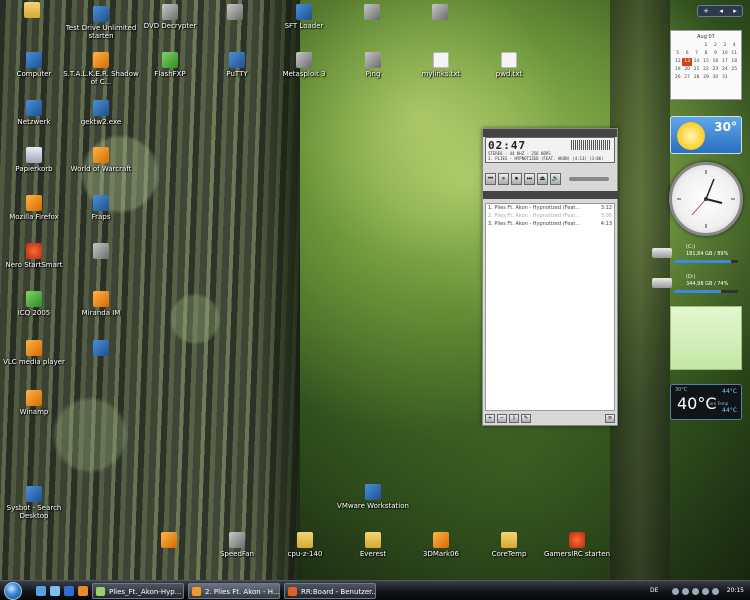 The width and height of the screenshot is (750, 600). What do you see at coordinates (101, 304) in the screenshot?
I see `desktop-icon-miranda: Miranda IM` at bounding box center [101, 304].